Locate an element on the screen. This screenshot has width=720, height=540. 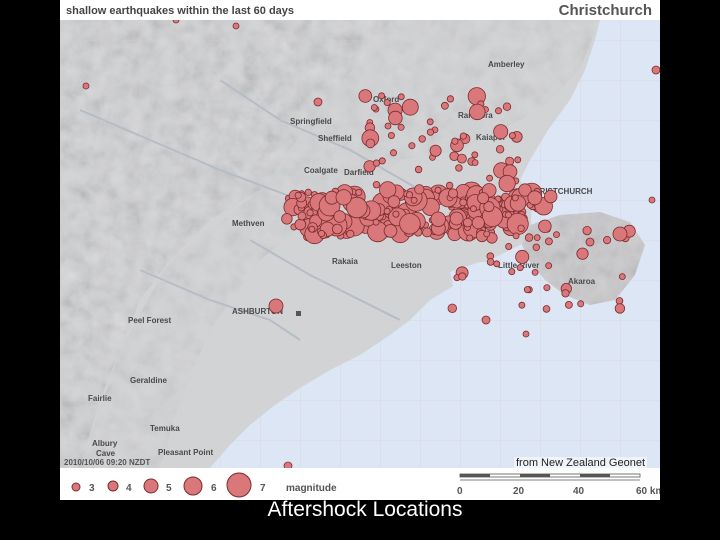
source-credit: from New Zealand Geonet is located at coordinates (581, 463).